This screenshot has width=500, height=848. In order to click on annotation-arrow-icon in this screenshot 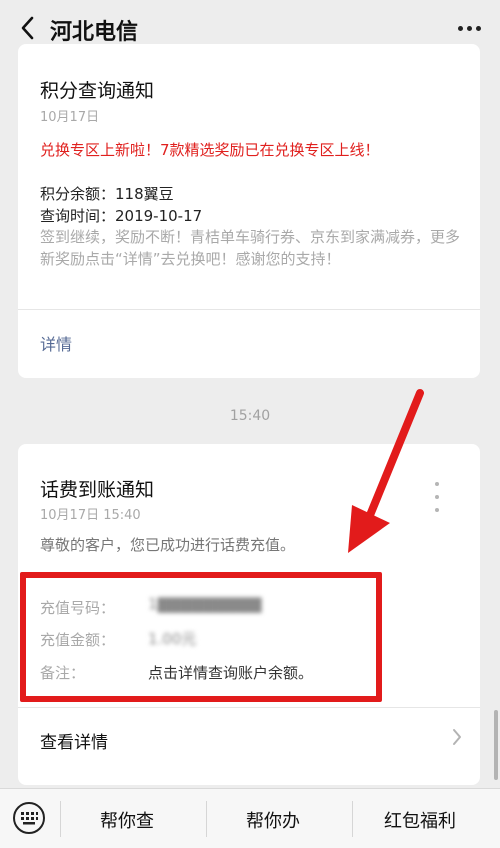, I will do `click(386, 471)`.